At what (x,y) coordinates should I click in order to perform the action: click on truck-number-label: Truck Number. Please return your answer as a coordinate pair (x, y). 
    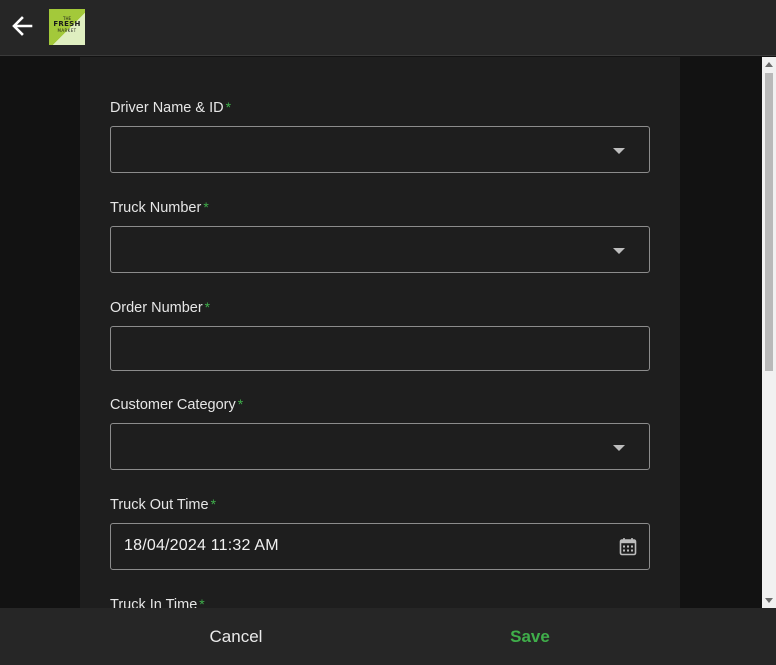
    Looking at the image, I should click on (156, 208).